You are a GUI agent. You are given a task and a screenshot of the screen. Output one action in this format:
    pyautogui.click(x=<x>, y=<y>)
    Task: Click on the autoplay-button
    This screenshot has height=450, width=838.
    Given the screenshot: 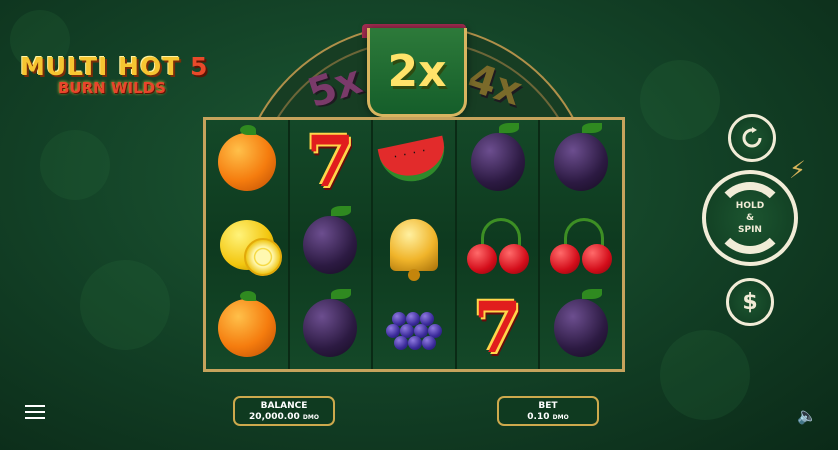 What is the action you would take?
    pyautogui.click(x=752, y=138)
    